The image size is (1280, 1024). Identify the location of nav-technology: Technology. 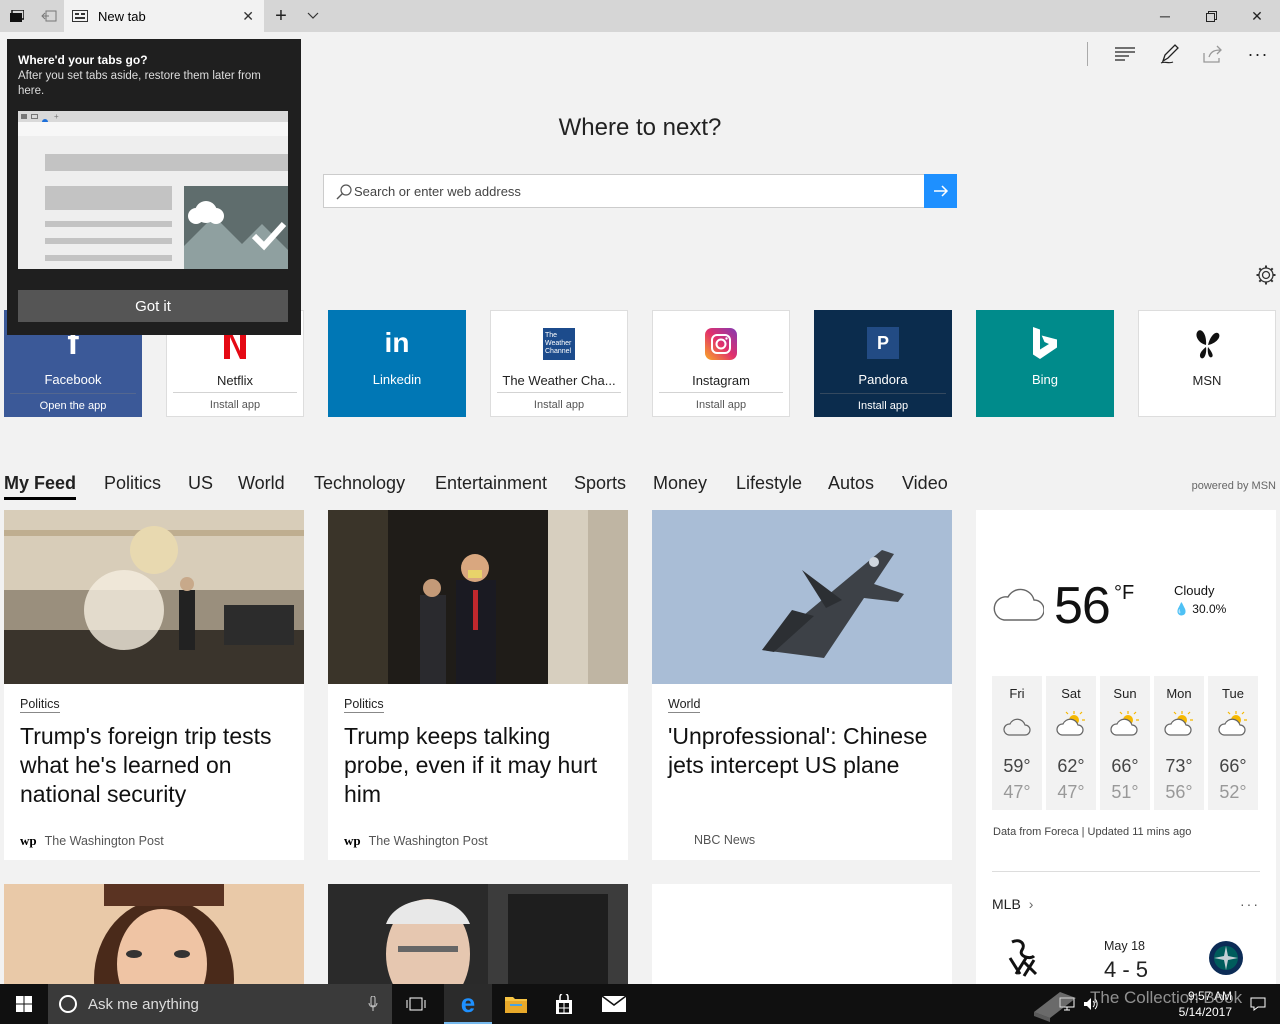
(359, 483).